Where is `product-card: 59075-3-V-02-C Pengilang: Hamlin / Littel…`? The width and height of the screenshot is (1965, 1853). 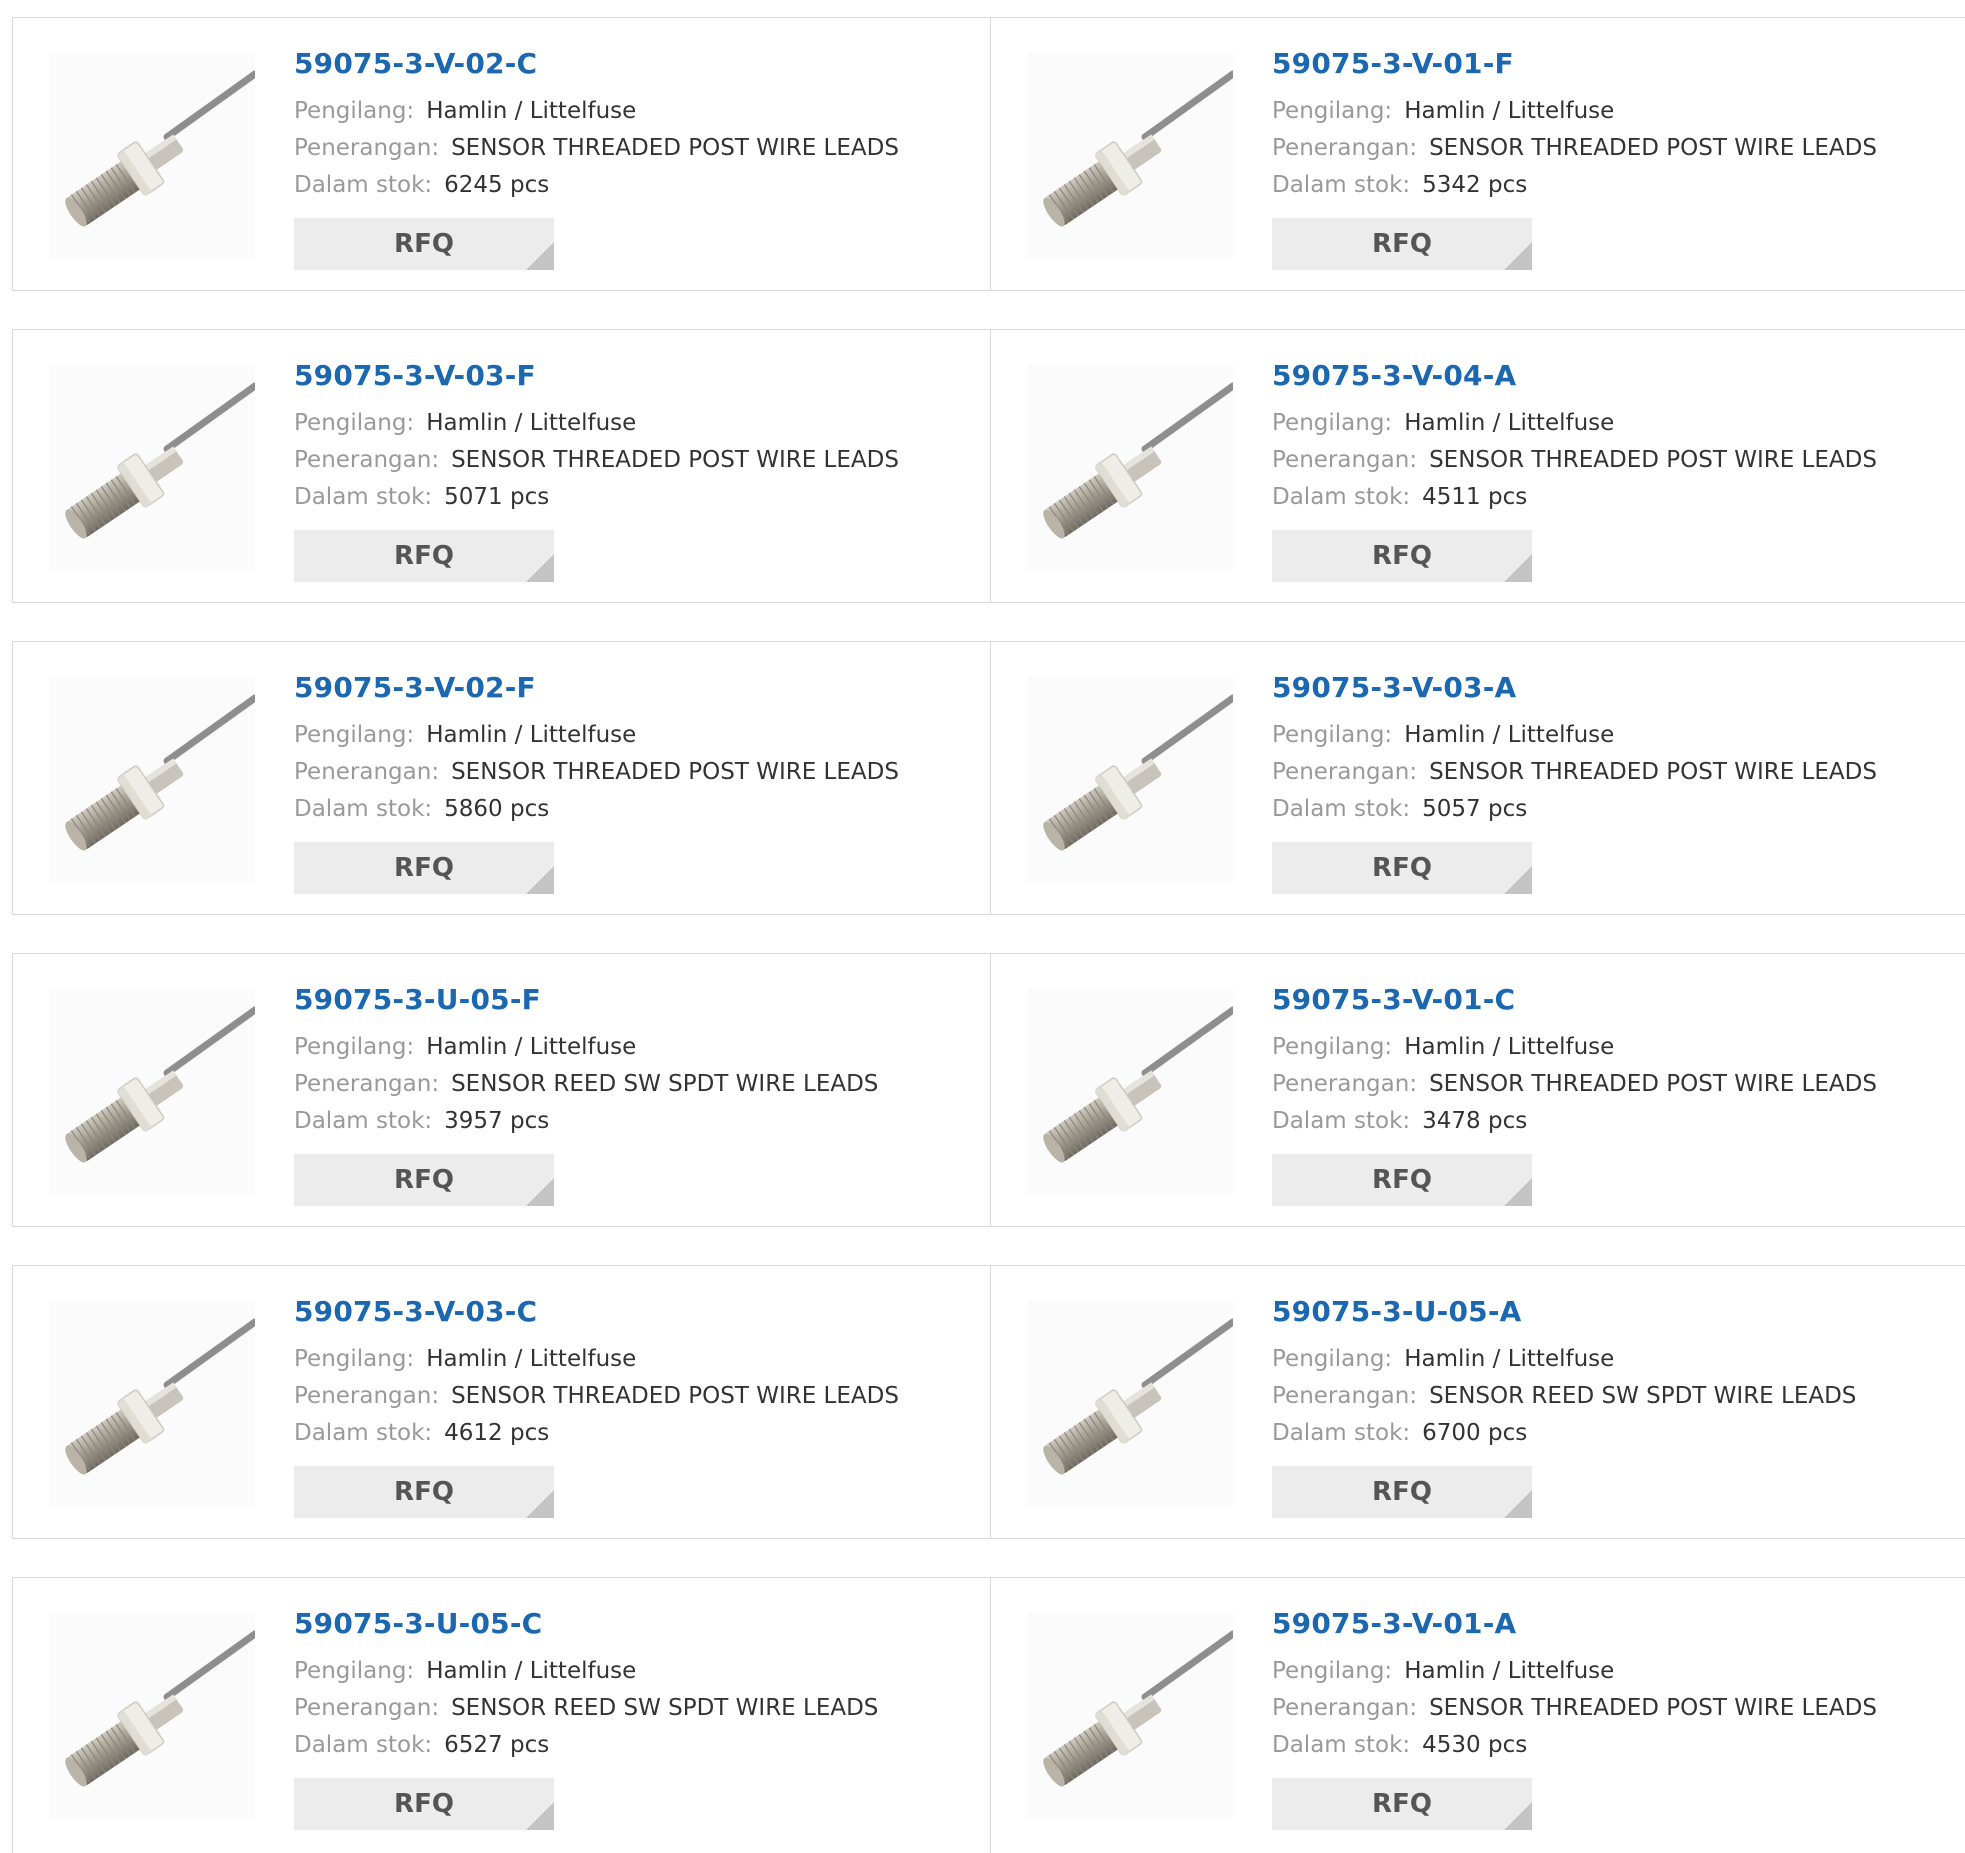
product-card: 59075-3-V-02-C Pengilang: Hamlin / Littel… is located at coordinates (502, 154).